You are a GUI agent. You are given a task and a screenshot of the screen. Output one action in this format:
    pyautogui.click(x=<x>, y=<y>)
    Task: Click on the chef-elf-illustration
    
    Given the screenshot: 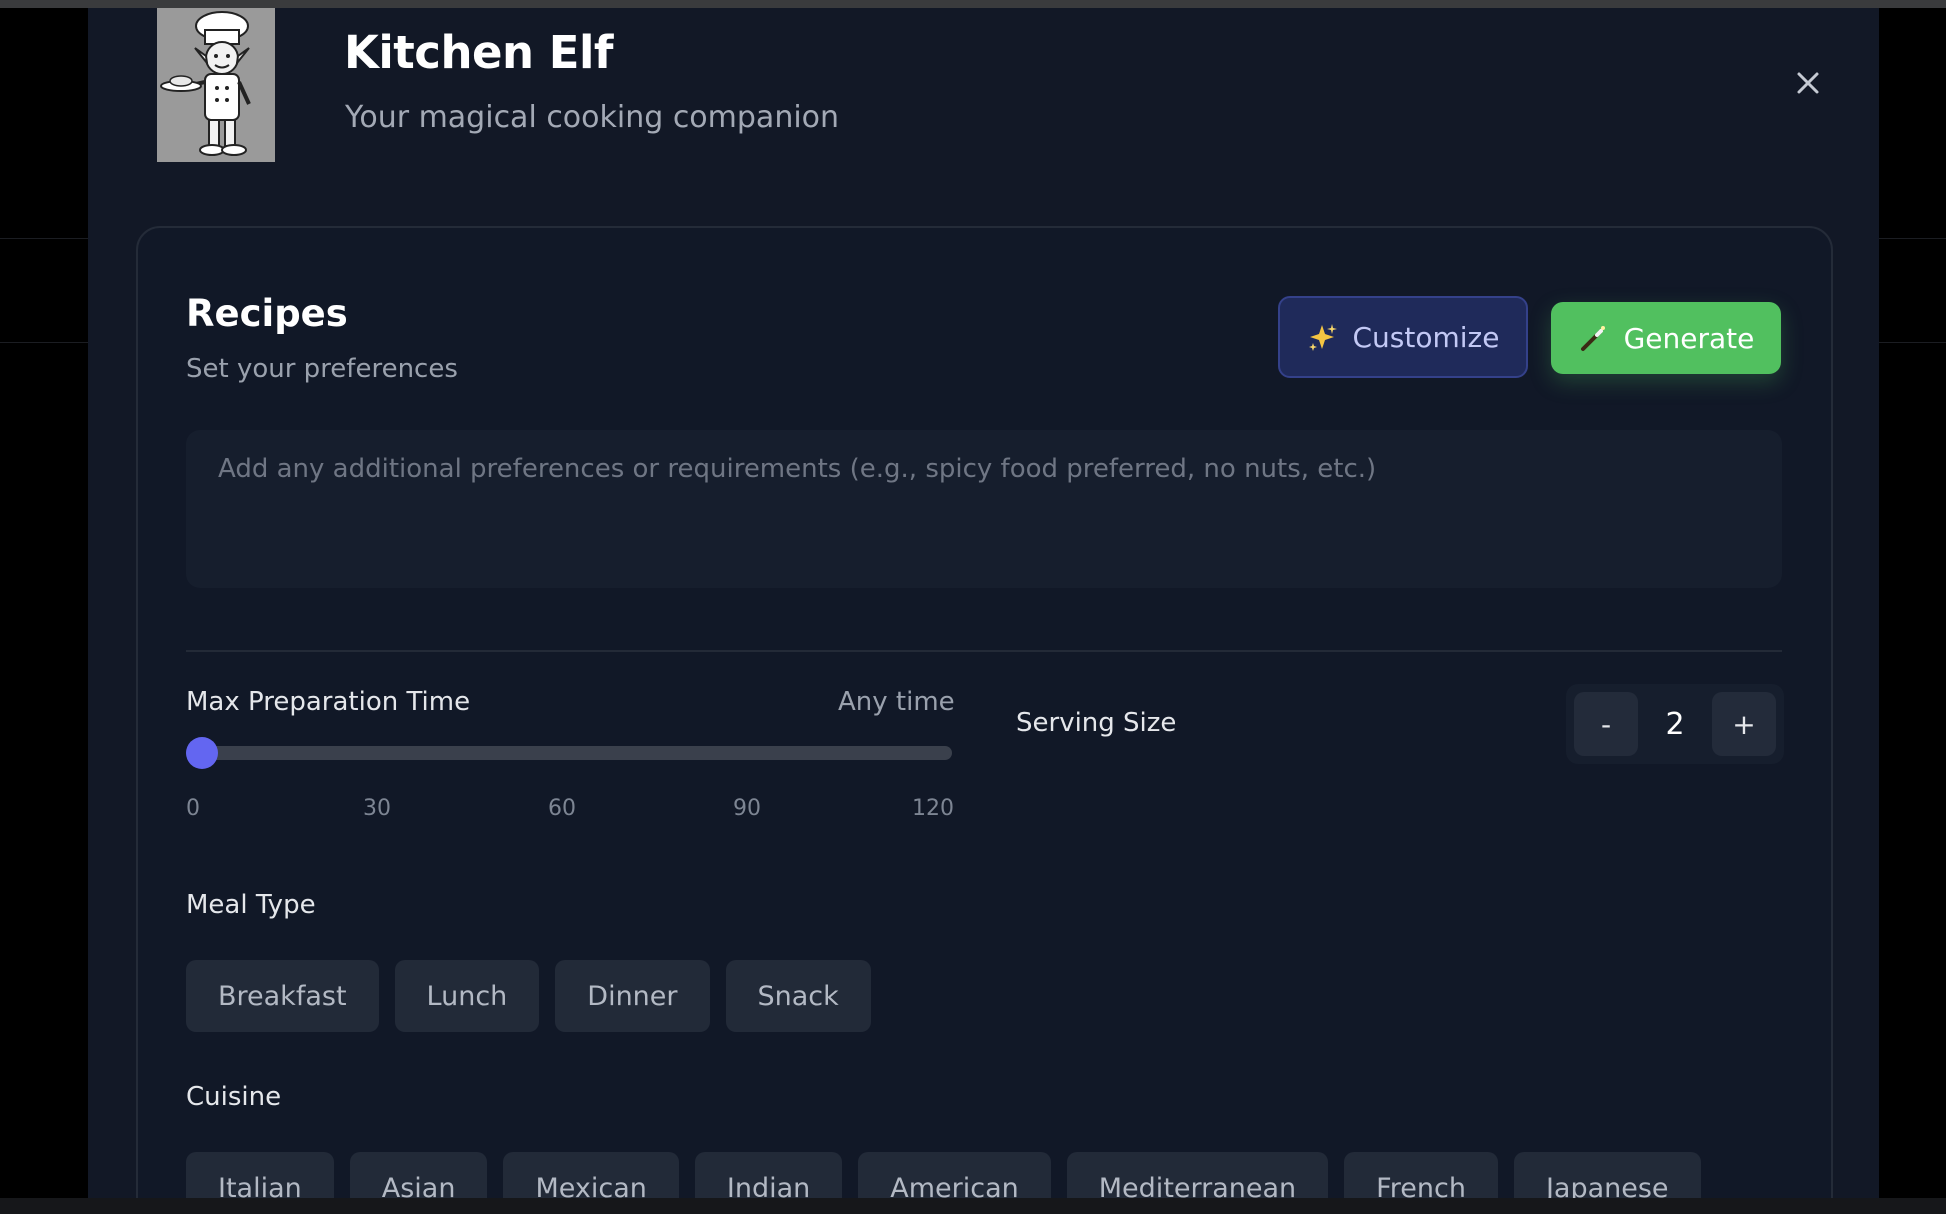 What is the action you would take?
    pyautogui.click(x=205, y=83)
    